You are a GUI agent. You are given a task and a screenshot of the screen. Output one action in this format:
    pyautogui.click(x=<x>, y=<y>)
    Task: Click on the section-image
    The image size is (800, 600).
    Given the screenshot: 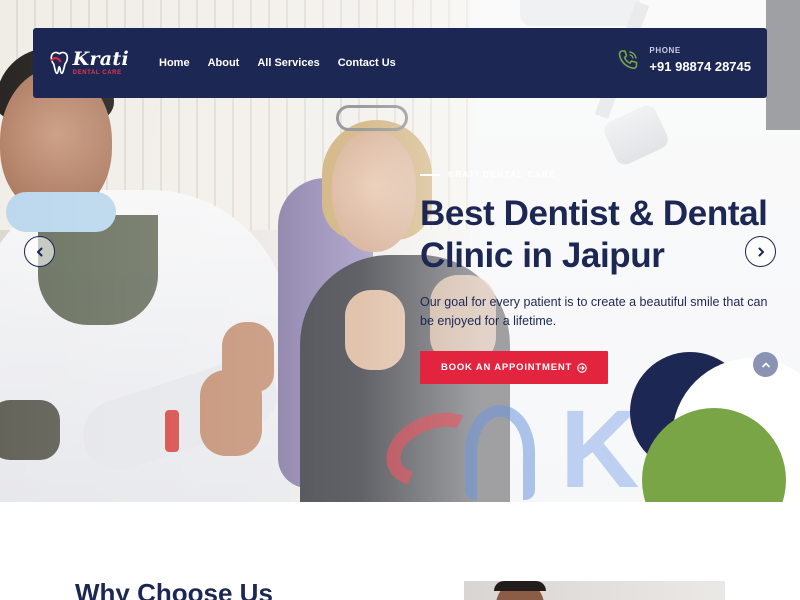 What is the action you would take?
    pyautogui.click(x=594, y=590)
    